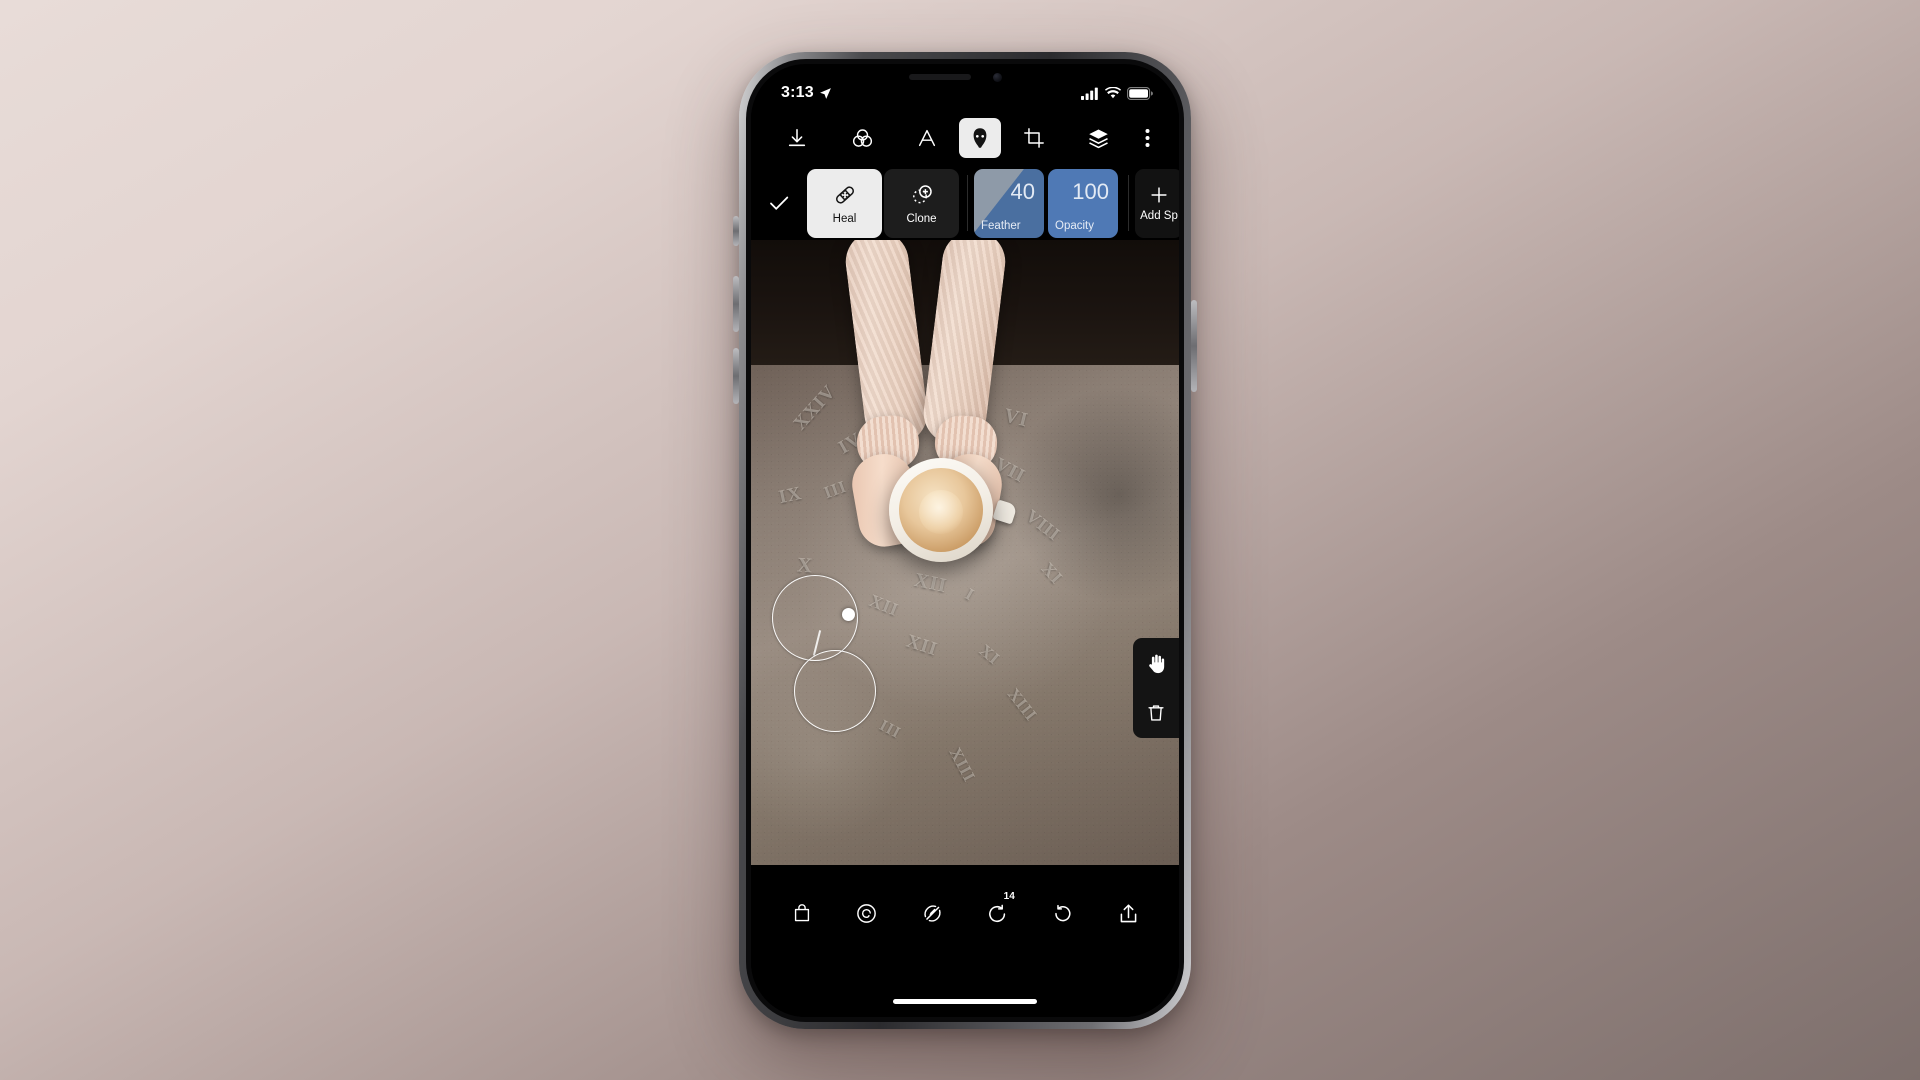 The width and height of the screenshot is (1920, 1080). What do you see at coordinates (1156, 663) in the screenshot?
I see `hand-icon` at bounding box center [1156, 663].